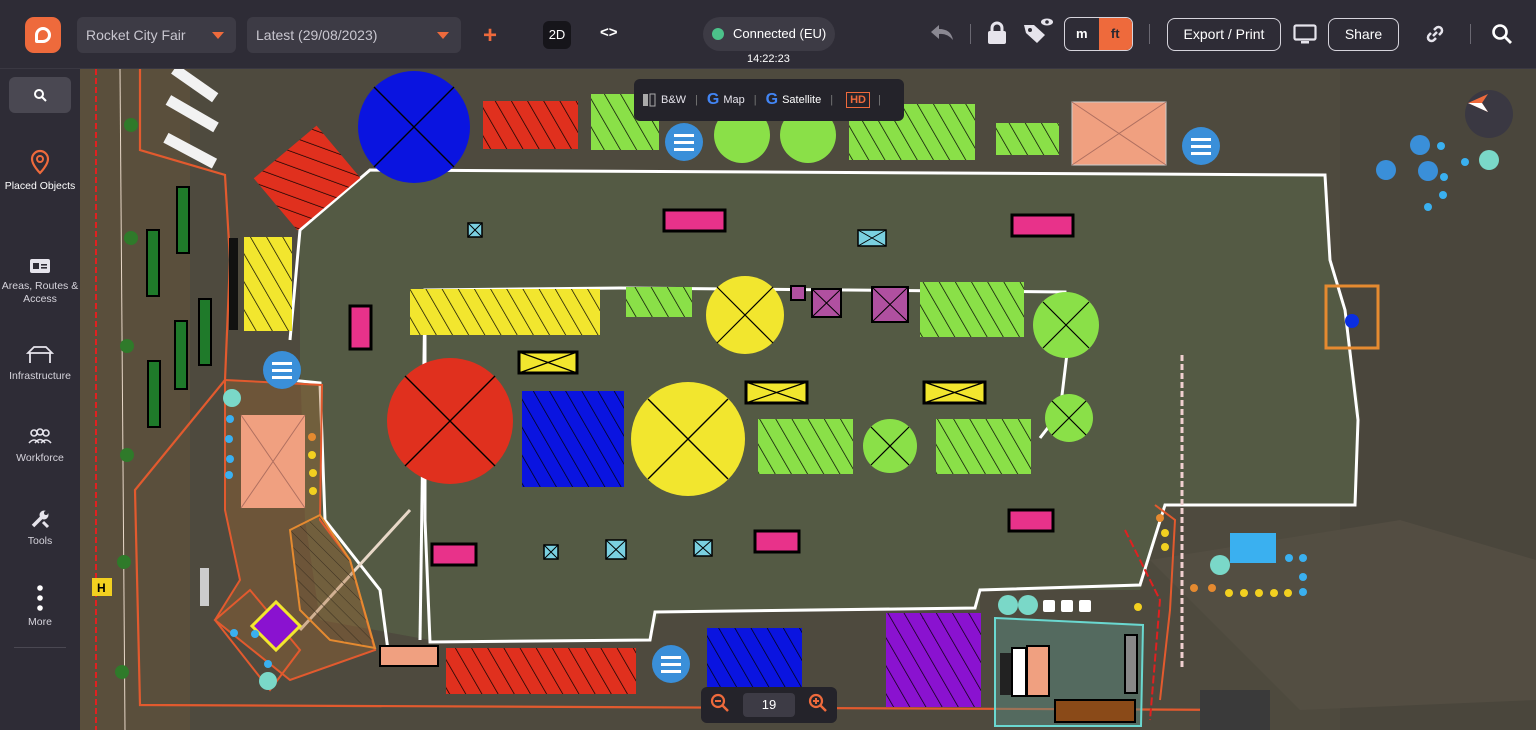 The height and width of the screenshot is (730, 1536). What do you see at coordinates (780, 33) in the screenshot?
I see `connection-label: Connected (EU)` at bounding box center [780, 33].